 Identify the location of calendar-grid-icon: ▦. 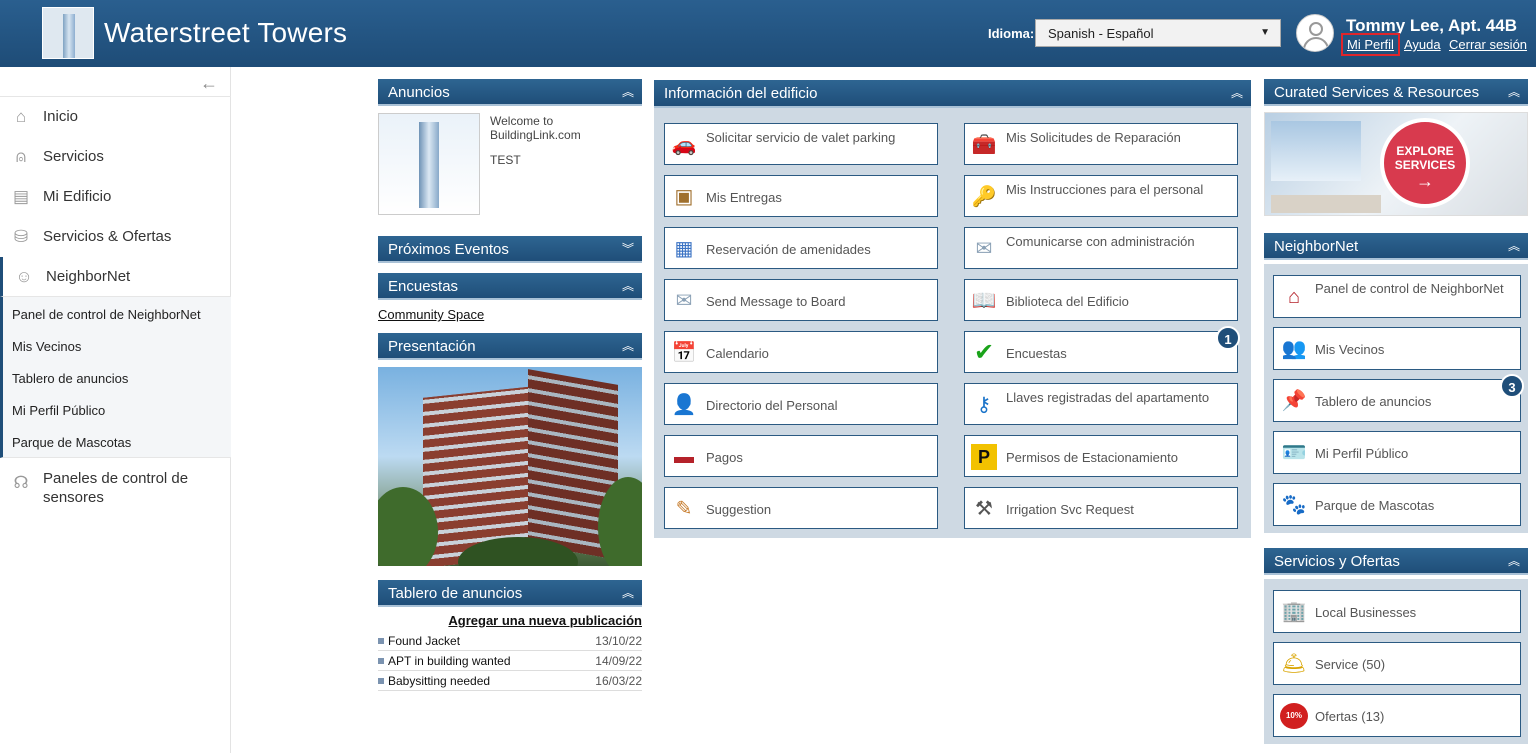
(684, 249).